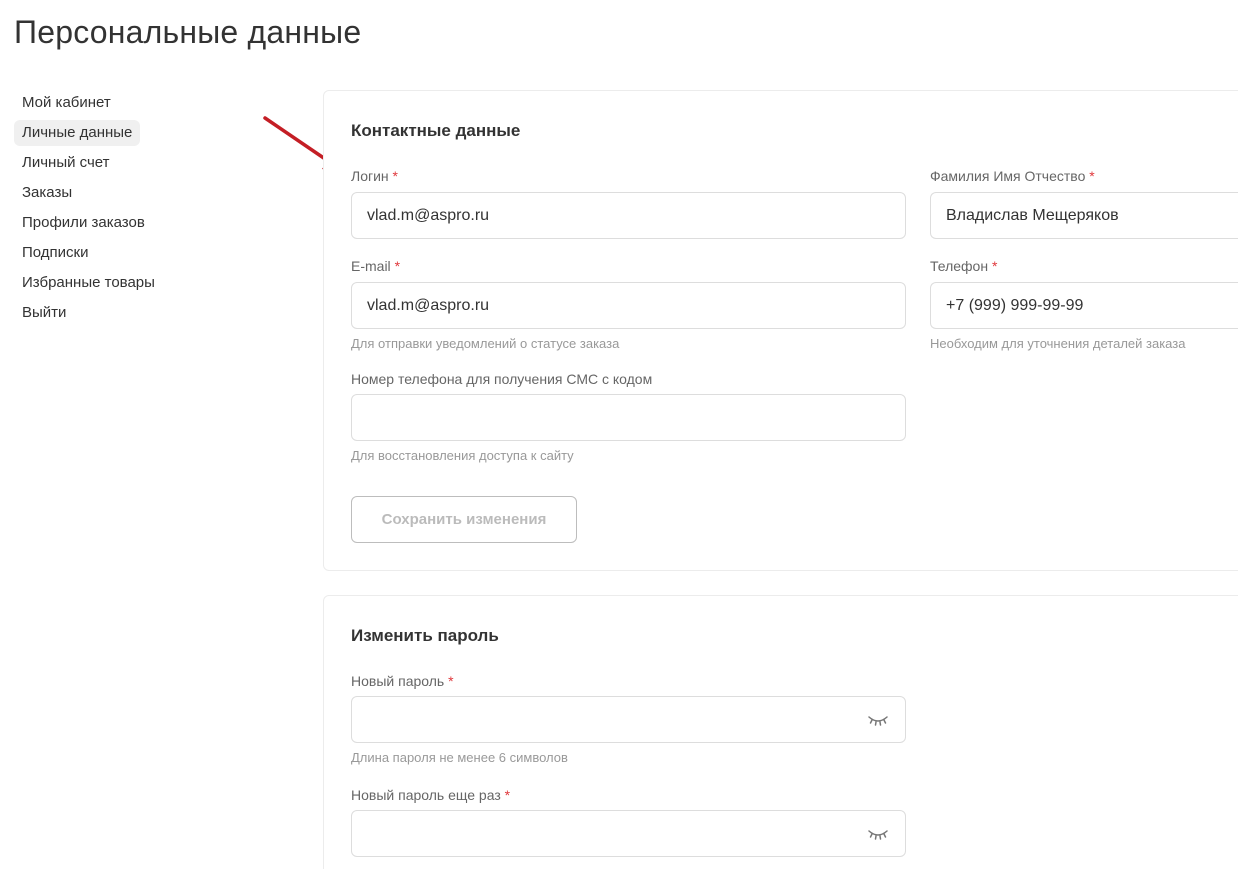 This screenshot has height=869, width=1238. What do you see at coordinates (1008, 176) in the screenshot?
I see `fio-label-text: Фамилия Имя Отчество` at bounding box center [1008, 176].